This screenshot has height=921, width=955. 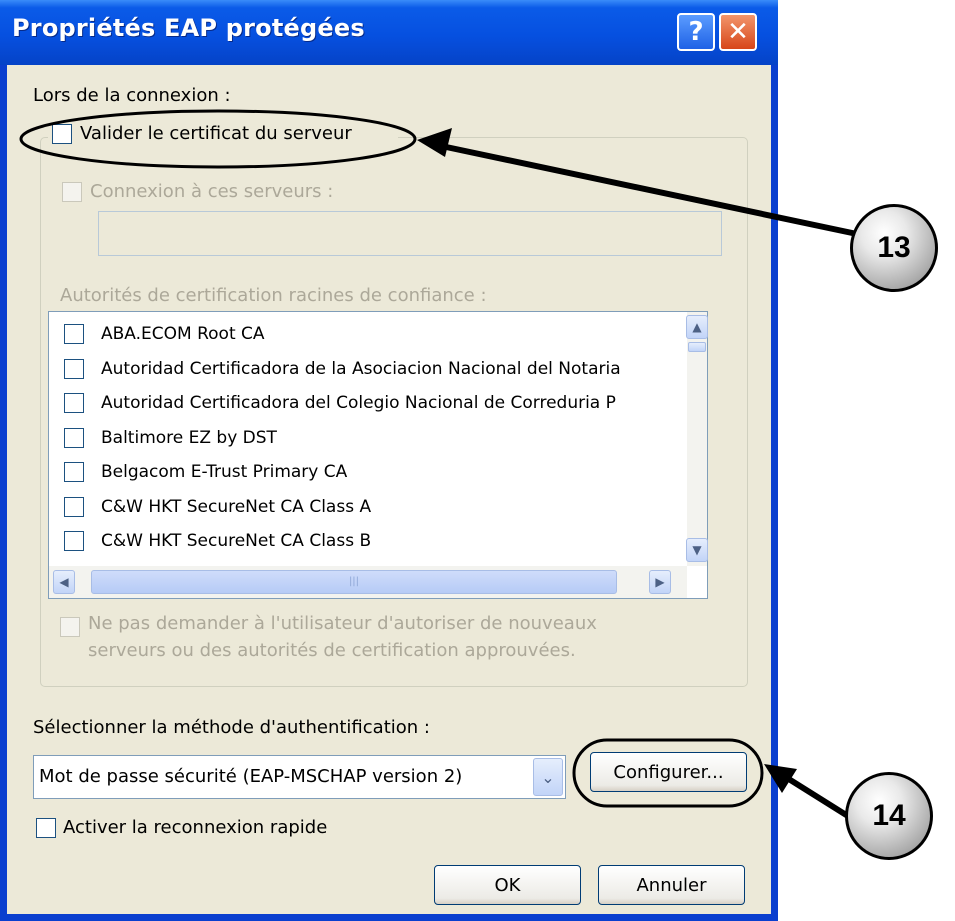 What do you see at coordinates (894, 248) in the screenshot?
I see `callout-badge: 13` at bounding box center [894, 248].